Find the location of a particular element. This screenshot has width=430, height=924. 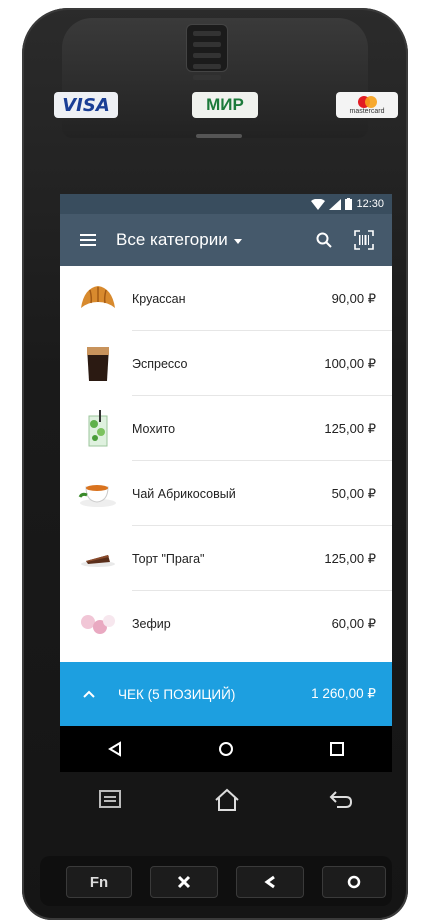

list-item: Эспрессо 100,00 ₽ is located at coordinates (226, 363).